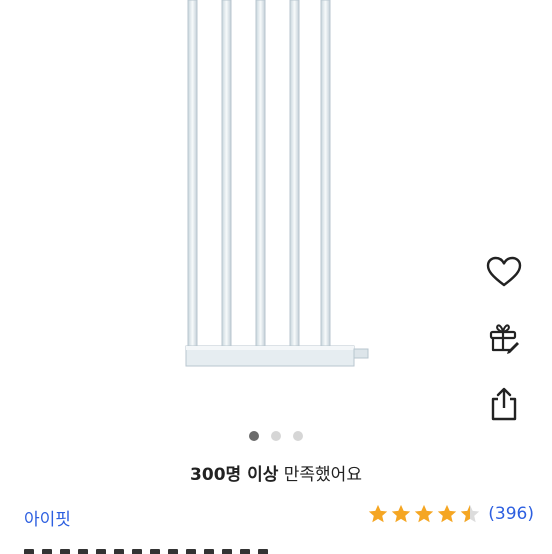 The width and height of the screenshot is (552, 554). I want to click on satisfaction-label: 만족했어요, so click(320, 475).